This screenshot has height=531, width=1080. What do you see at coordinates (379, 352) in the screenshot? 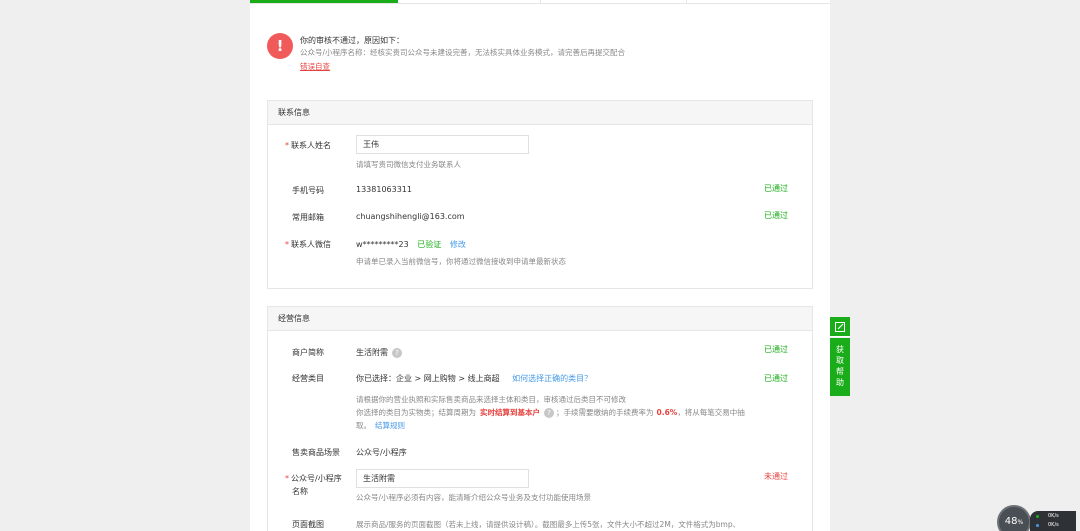
I see `short-name-value: 生活附需?` at bounding box center [379, 352].